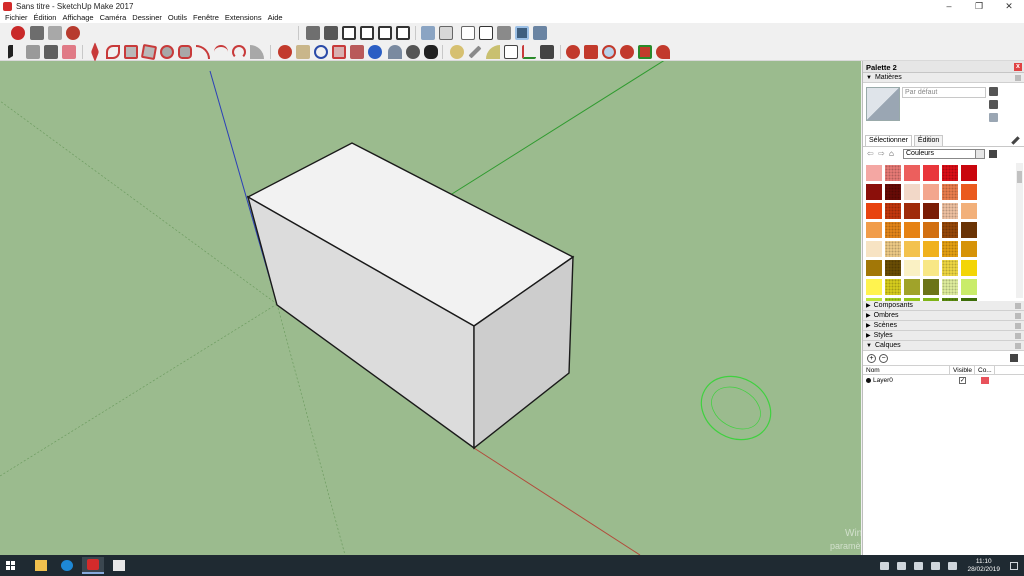  Describe the element at coordinates (77, 17) in the screenshot. I see `menu-affichage: Affichage` at that location.